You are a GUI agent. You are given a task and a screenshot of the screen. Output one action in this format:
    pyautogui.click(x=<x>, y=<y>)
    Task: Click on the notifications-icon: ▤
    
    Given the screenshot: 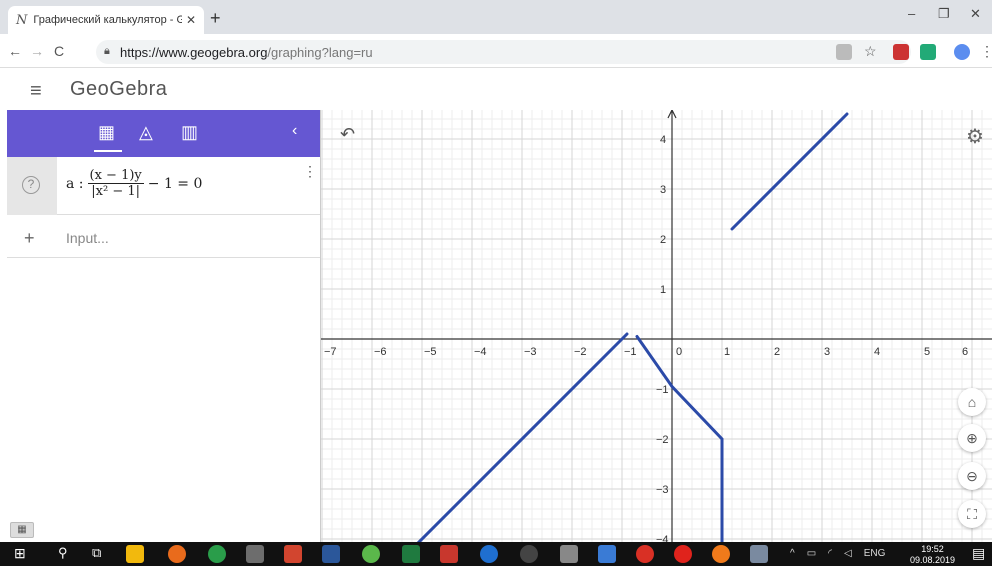 What is the action you would take?
    pyautogui.click(x=978, y=553)
    